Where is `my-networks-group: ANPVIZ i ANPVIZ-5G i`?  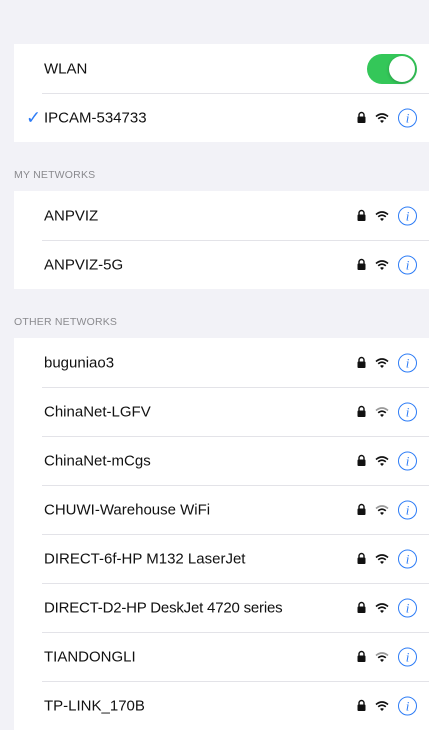
my-networks-group: ANPVIZ i ANPVIZ-5G i is located at coordinates (221, 240).